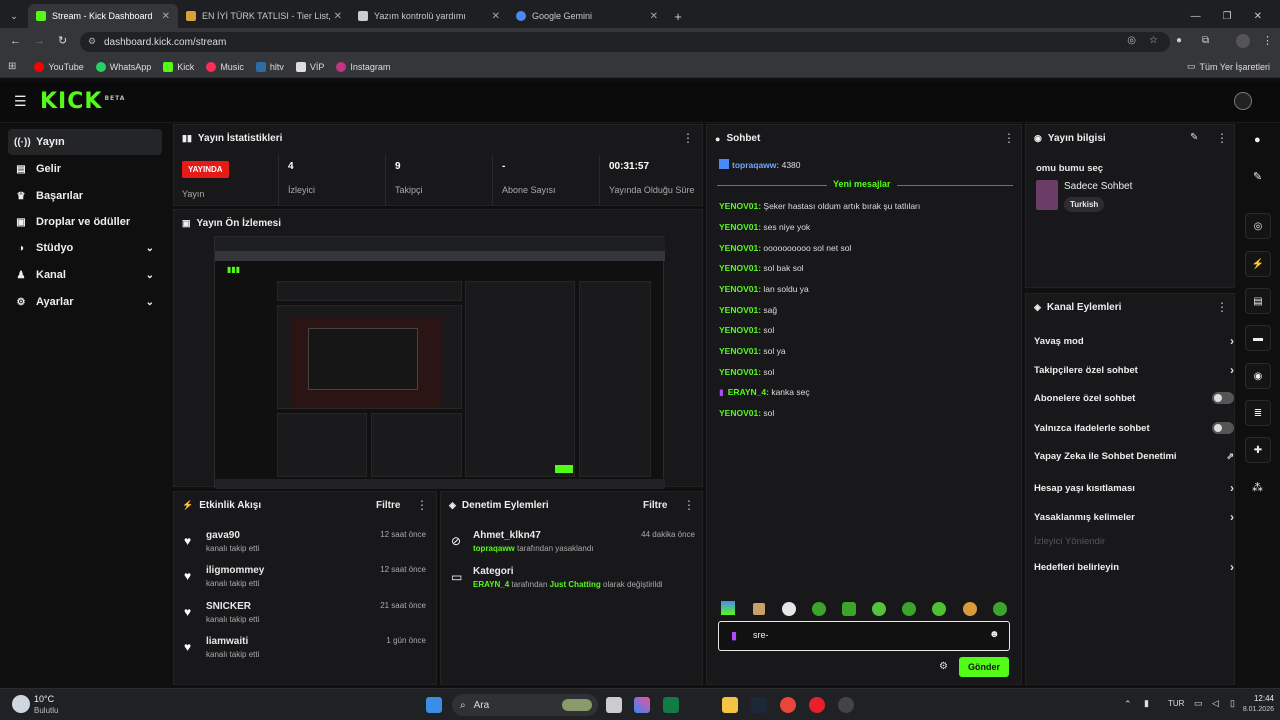  Describe the element at coordinates (1250, 709) in the screenshot. I see `clock-date: 8.01.2026` at that location.